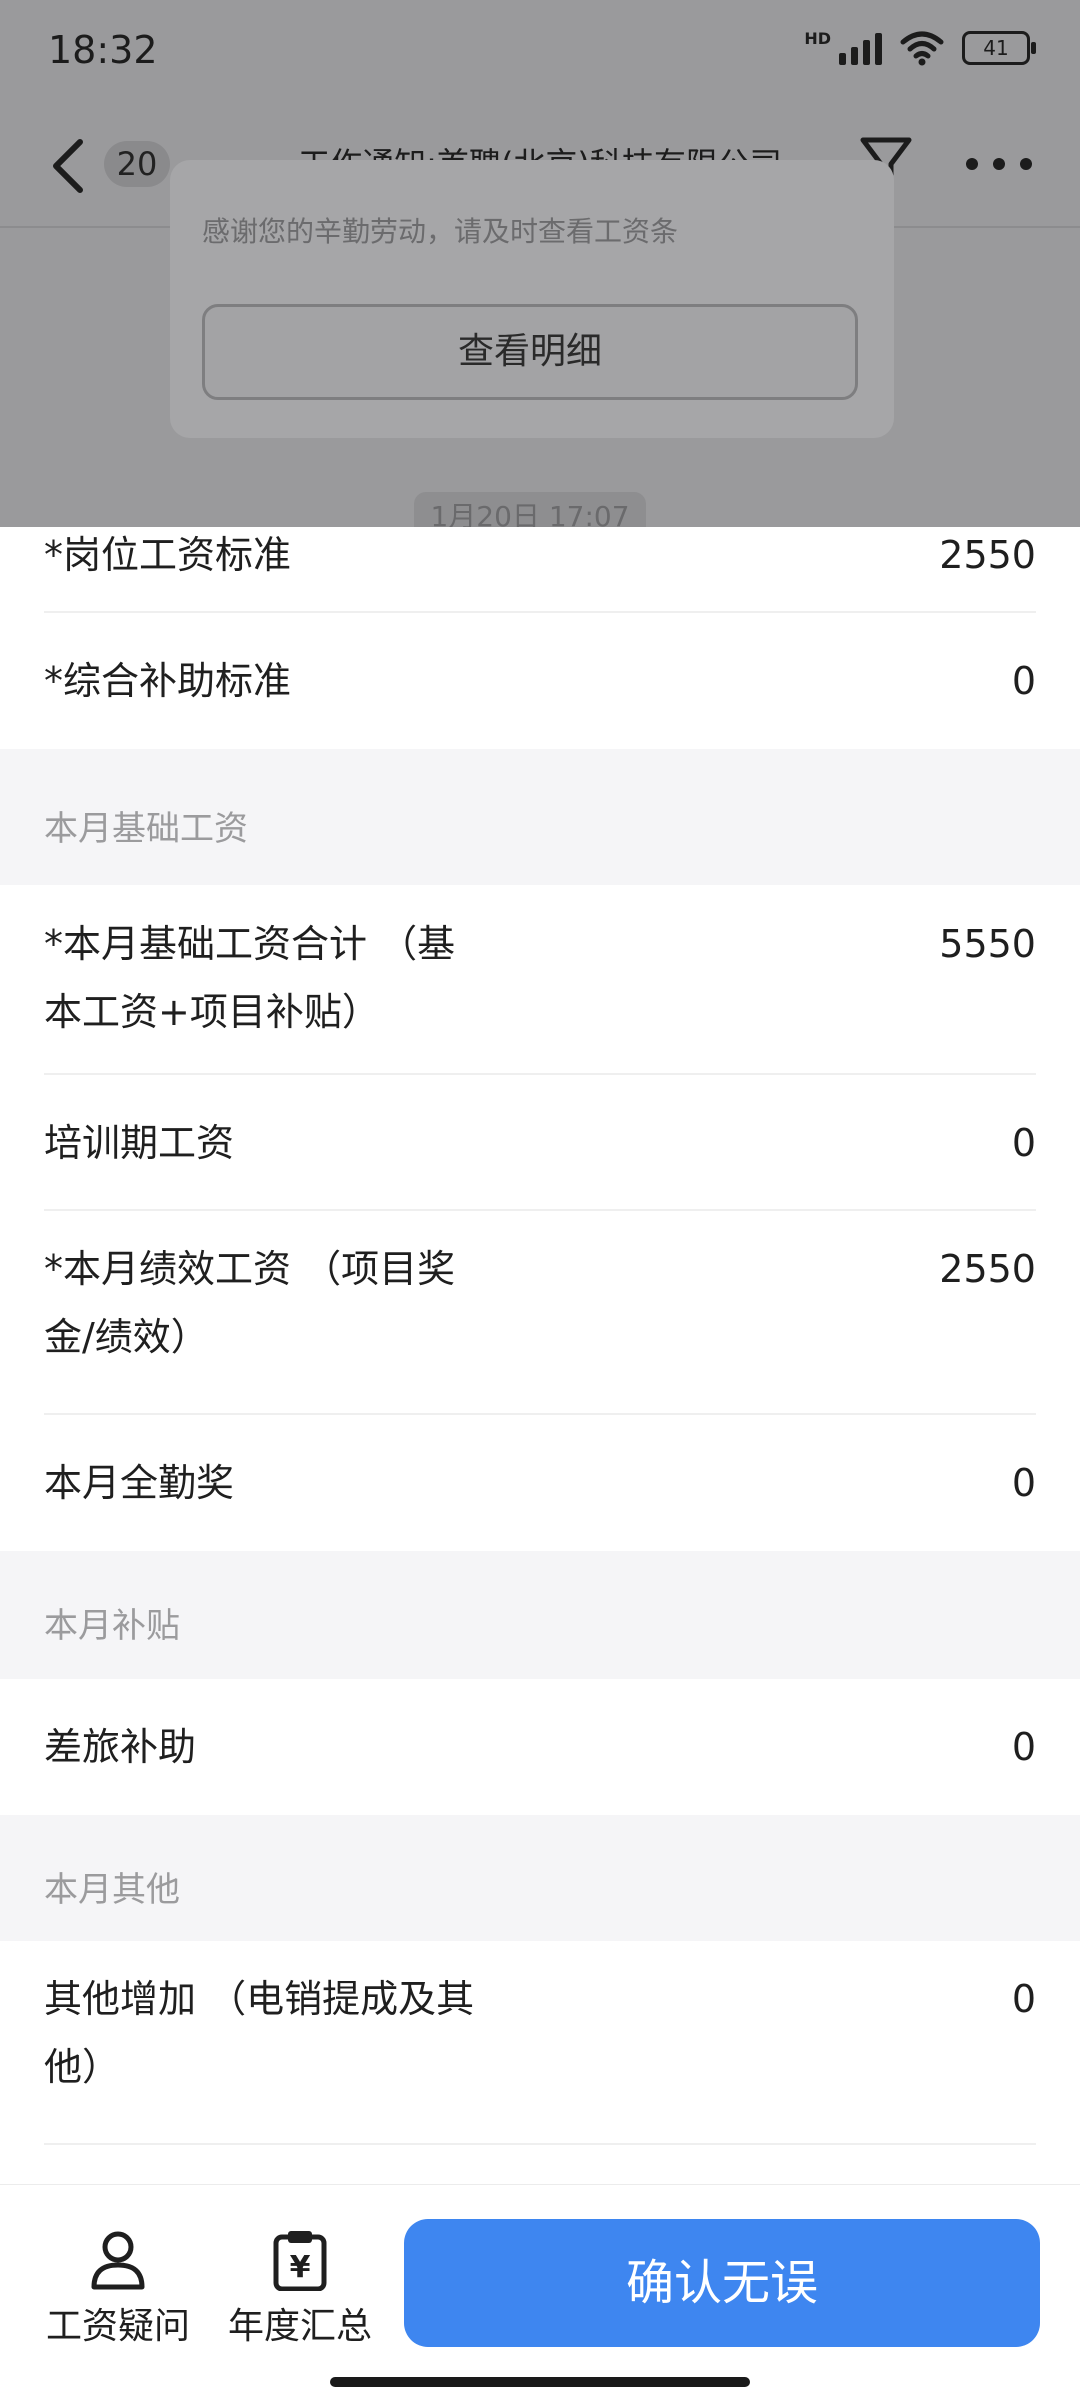 The image size is (1080, 2401). I want to click on wifi-icon, so click(922, 48).